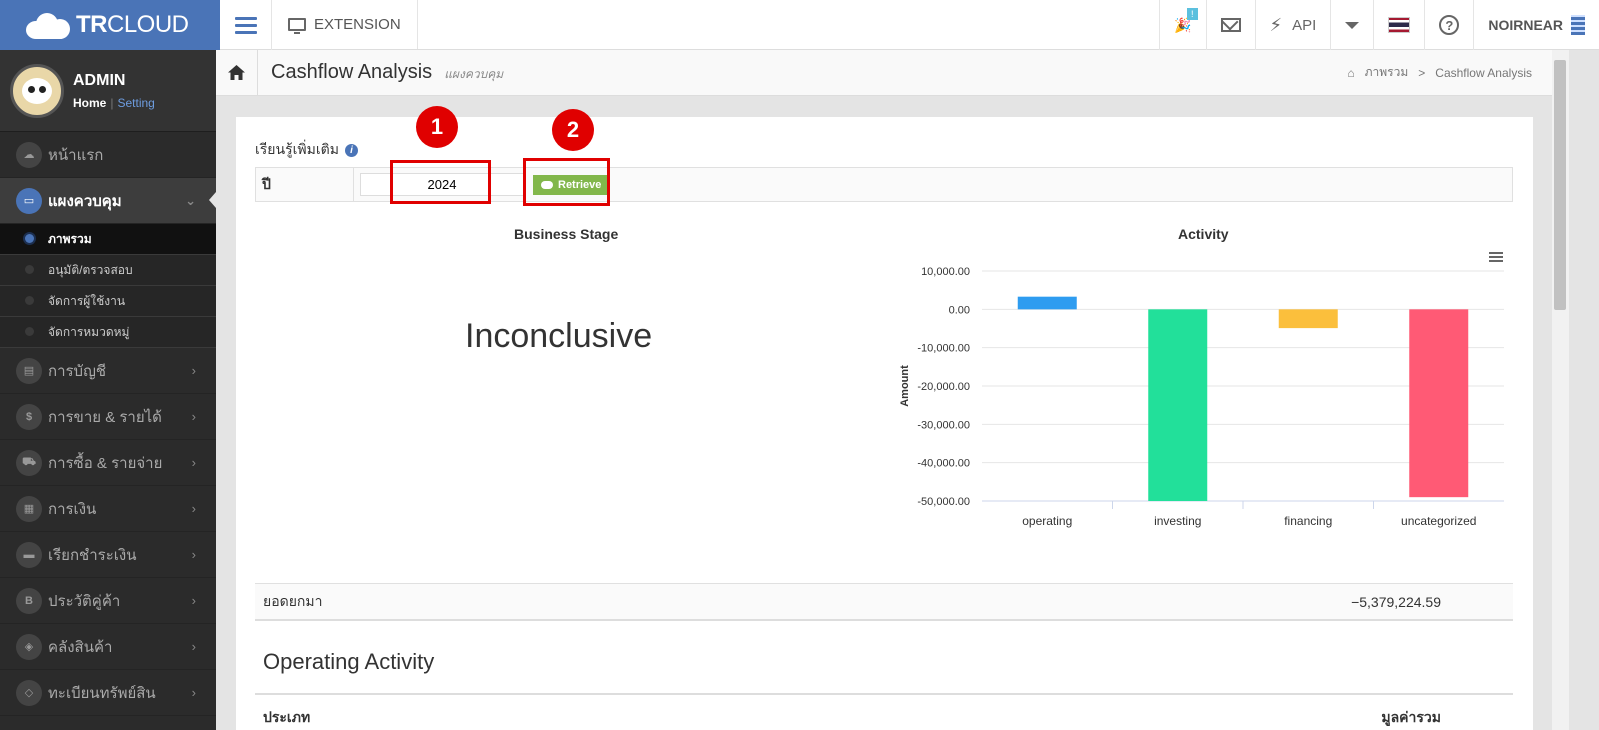  What do you see at coordinates (1308, 319) in the screenshot?
I see `bar-financing` at bounding box center [1308, 319].